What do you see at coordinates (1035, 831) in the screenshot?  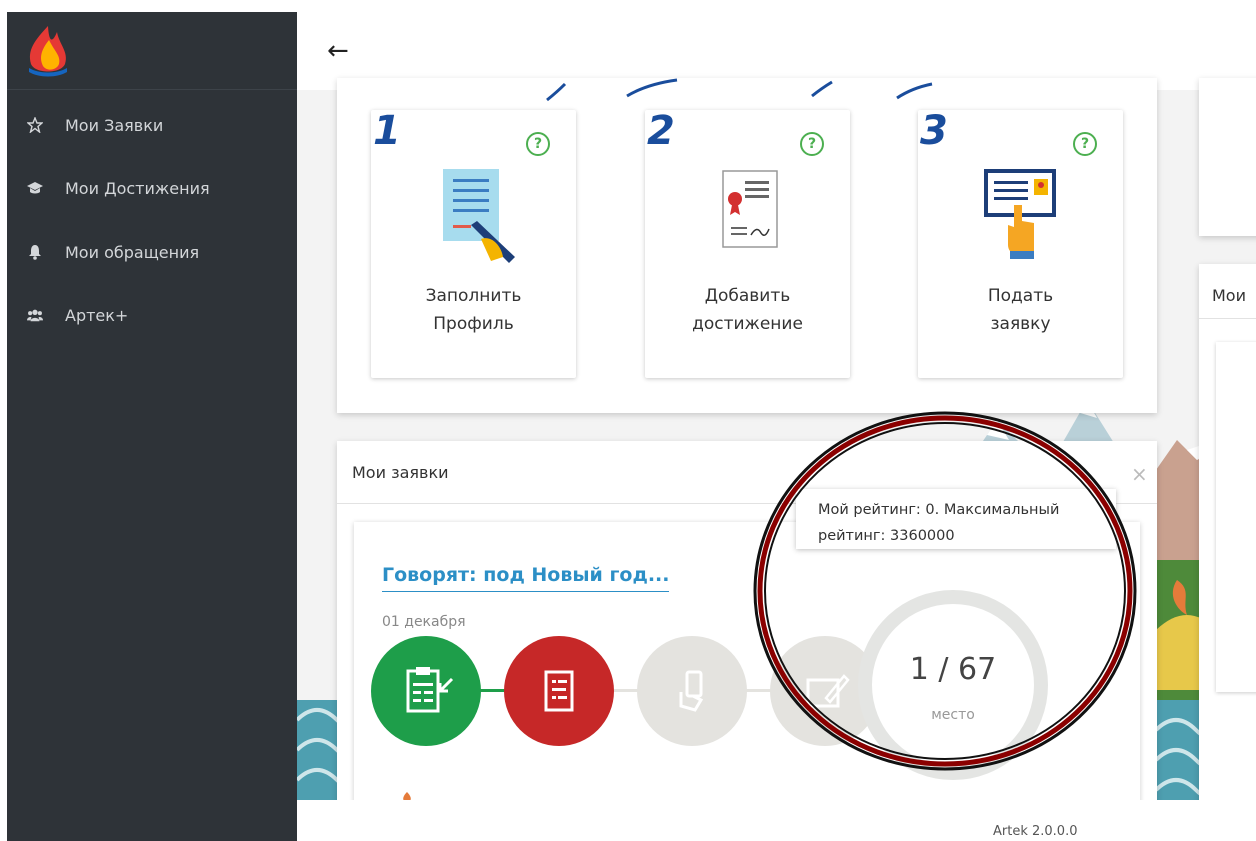 I see `version-label: Artek 2.0.0.0` at bounding box center [1035, 831].